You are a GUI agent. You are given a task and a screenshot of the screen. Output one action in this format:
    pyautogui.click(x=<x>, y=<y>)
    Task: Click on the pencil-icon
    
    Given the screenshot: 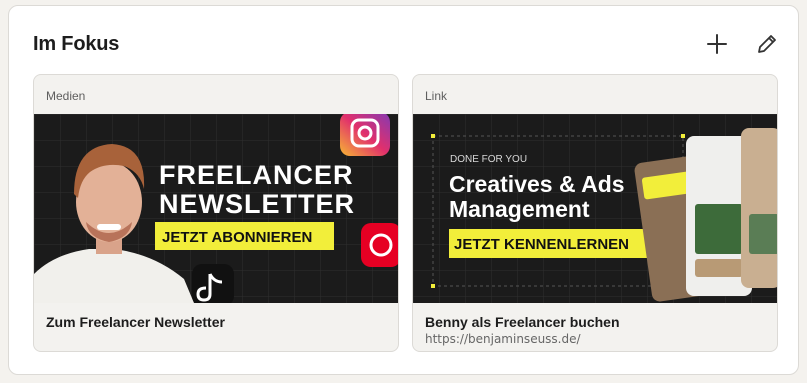 What is the action you would take?
    pyautogui.click(x=767, y=44)
    